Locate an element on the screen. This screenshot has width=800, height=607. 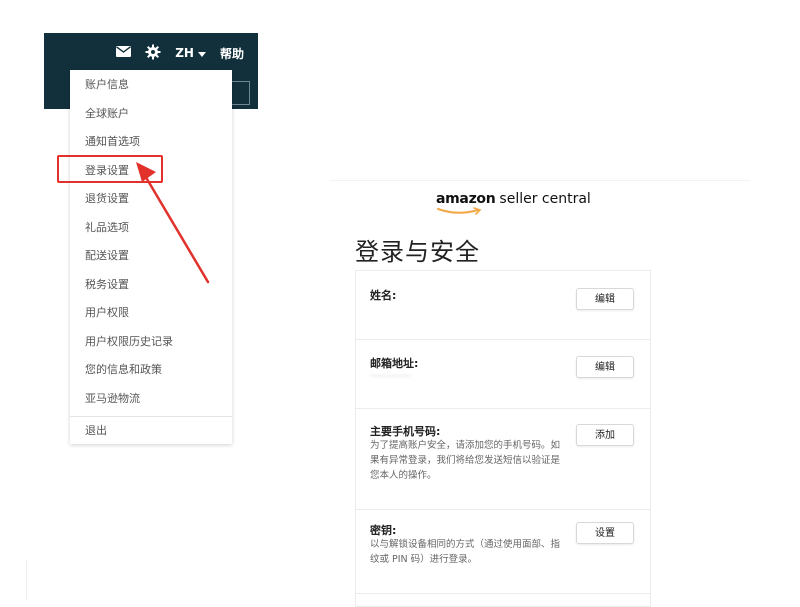
name-row: 姓名: 编辑 is located at coordinates (503, 305).